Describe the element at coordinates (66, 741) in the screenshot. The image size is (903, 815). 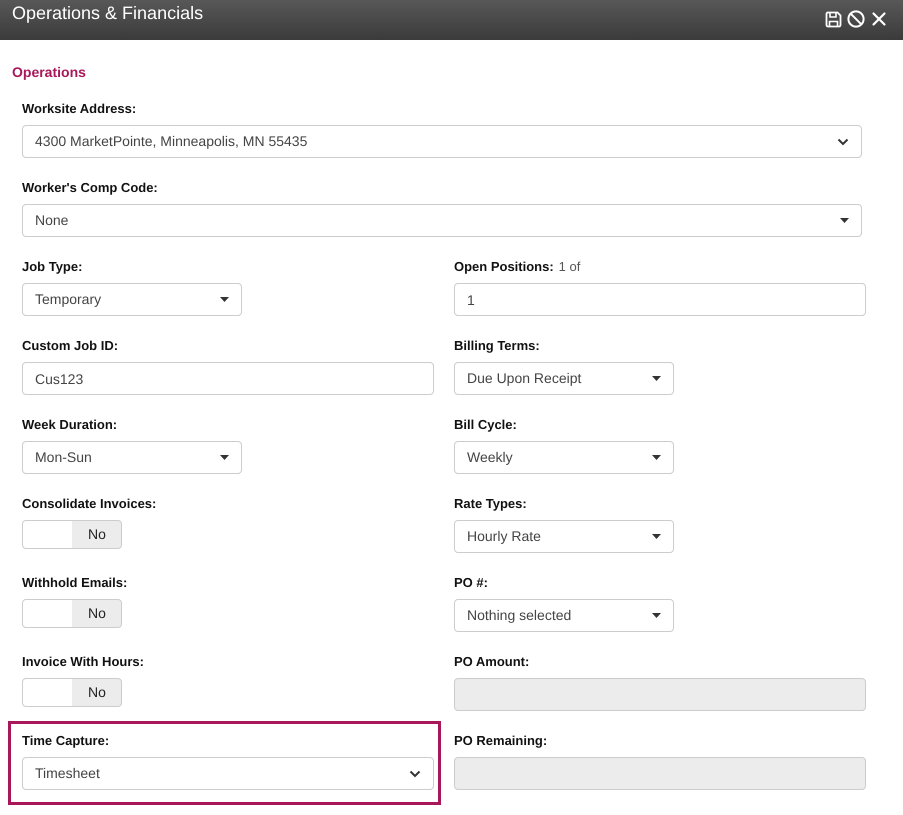
I see `field-label: Time Capture:` at that location.